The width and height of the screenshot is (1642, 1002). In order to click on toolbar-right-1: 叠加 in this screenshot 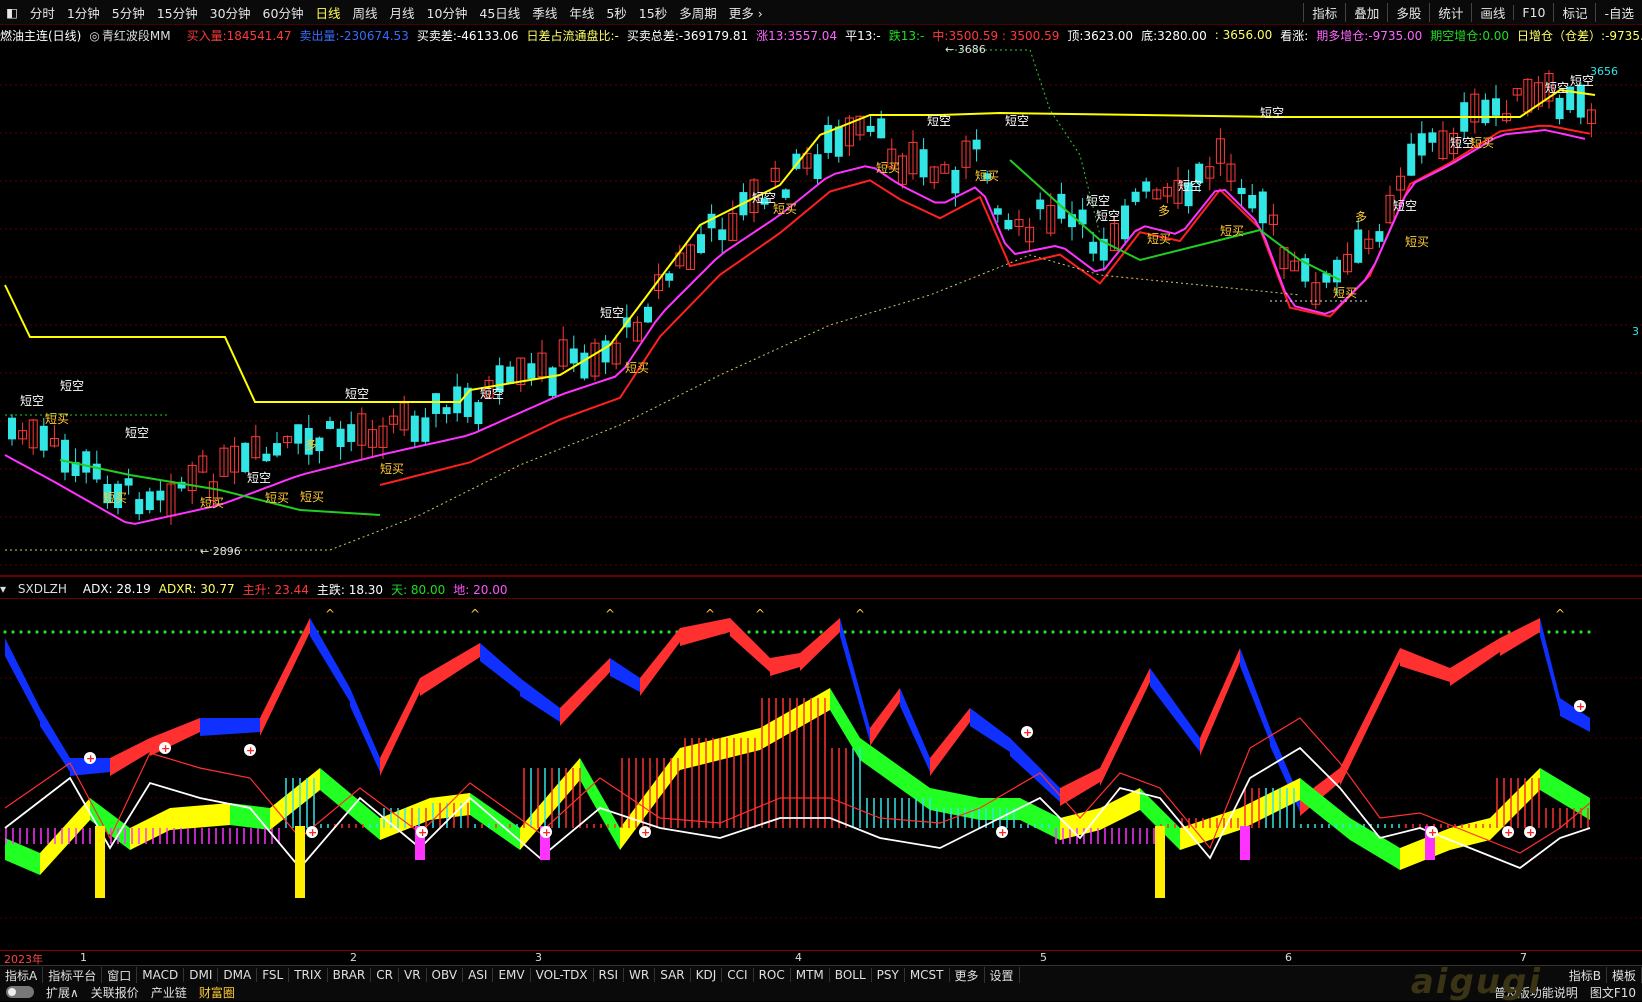, I will do `click(1366, 12)`.